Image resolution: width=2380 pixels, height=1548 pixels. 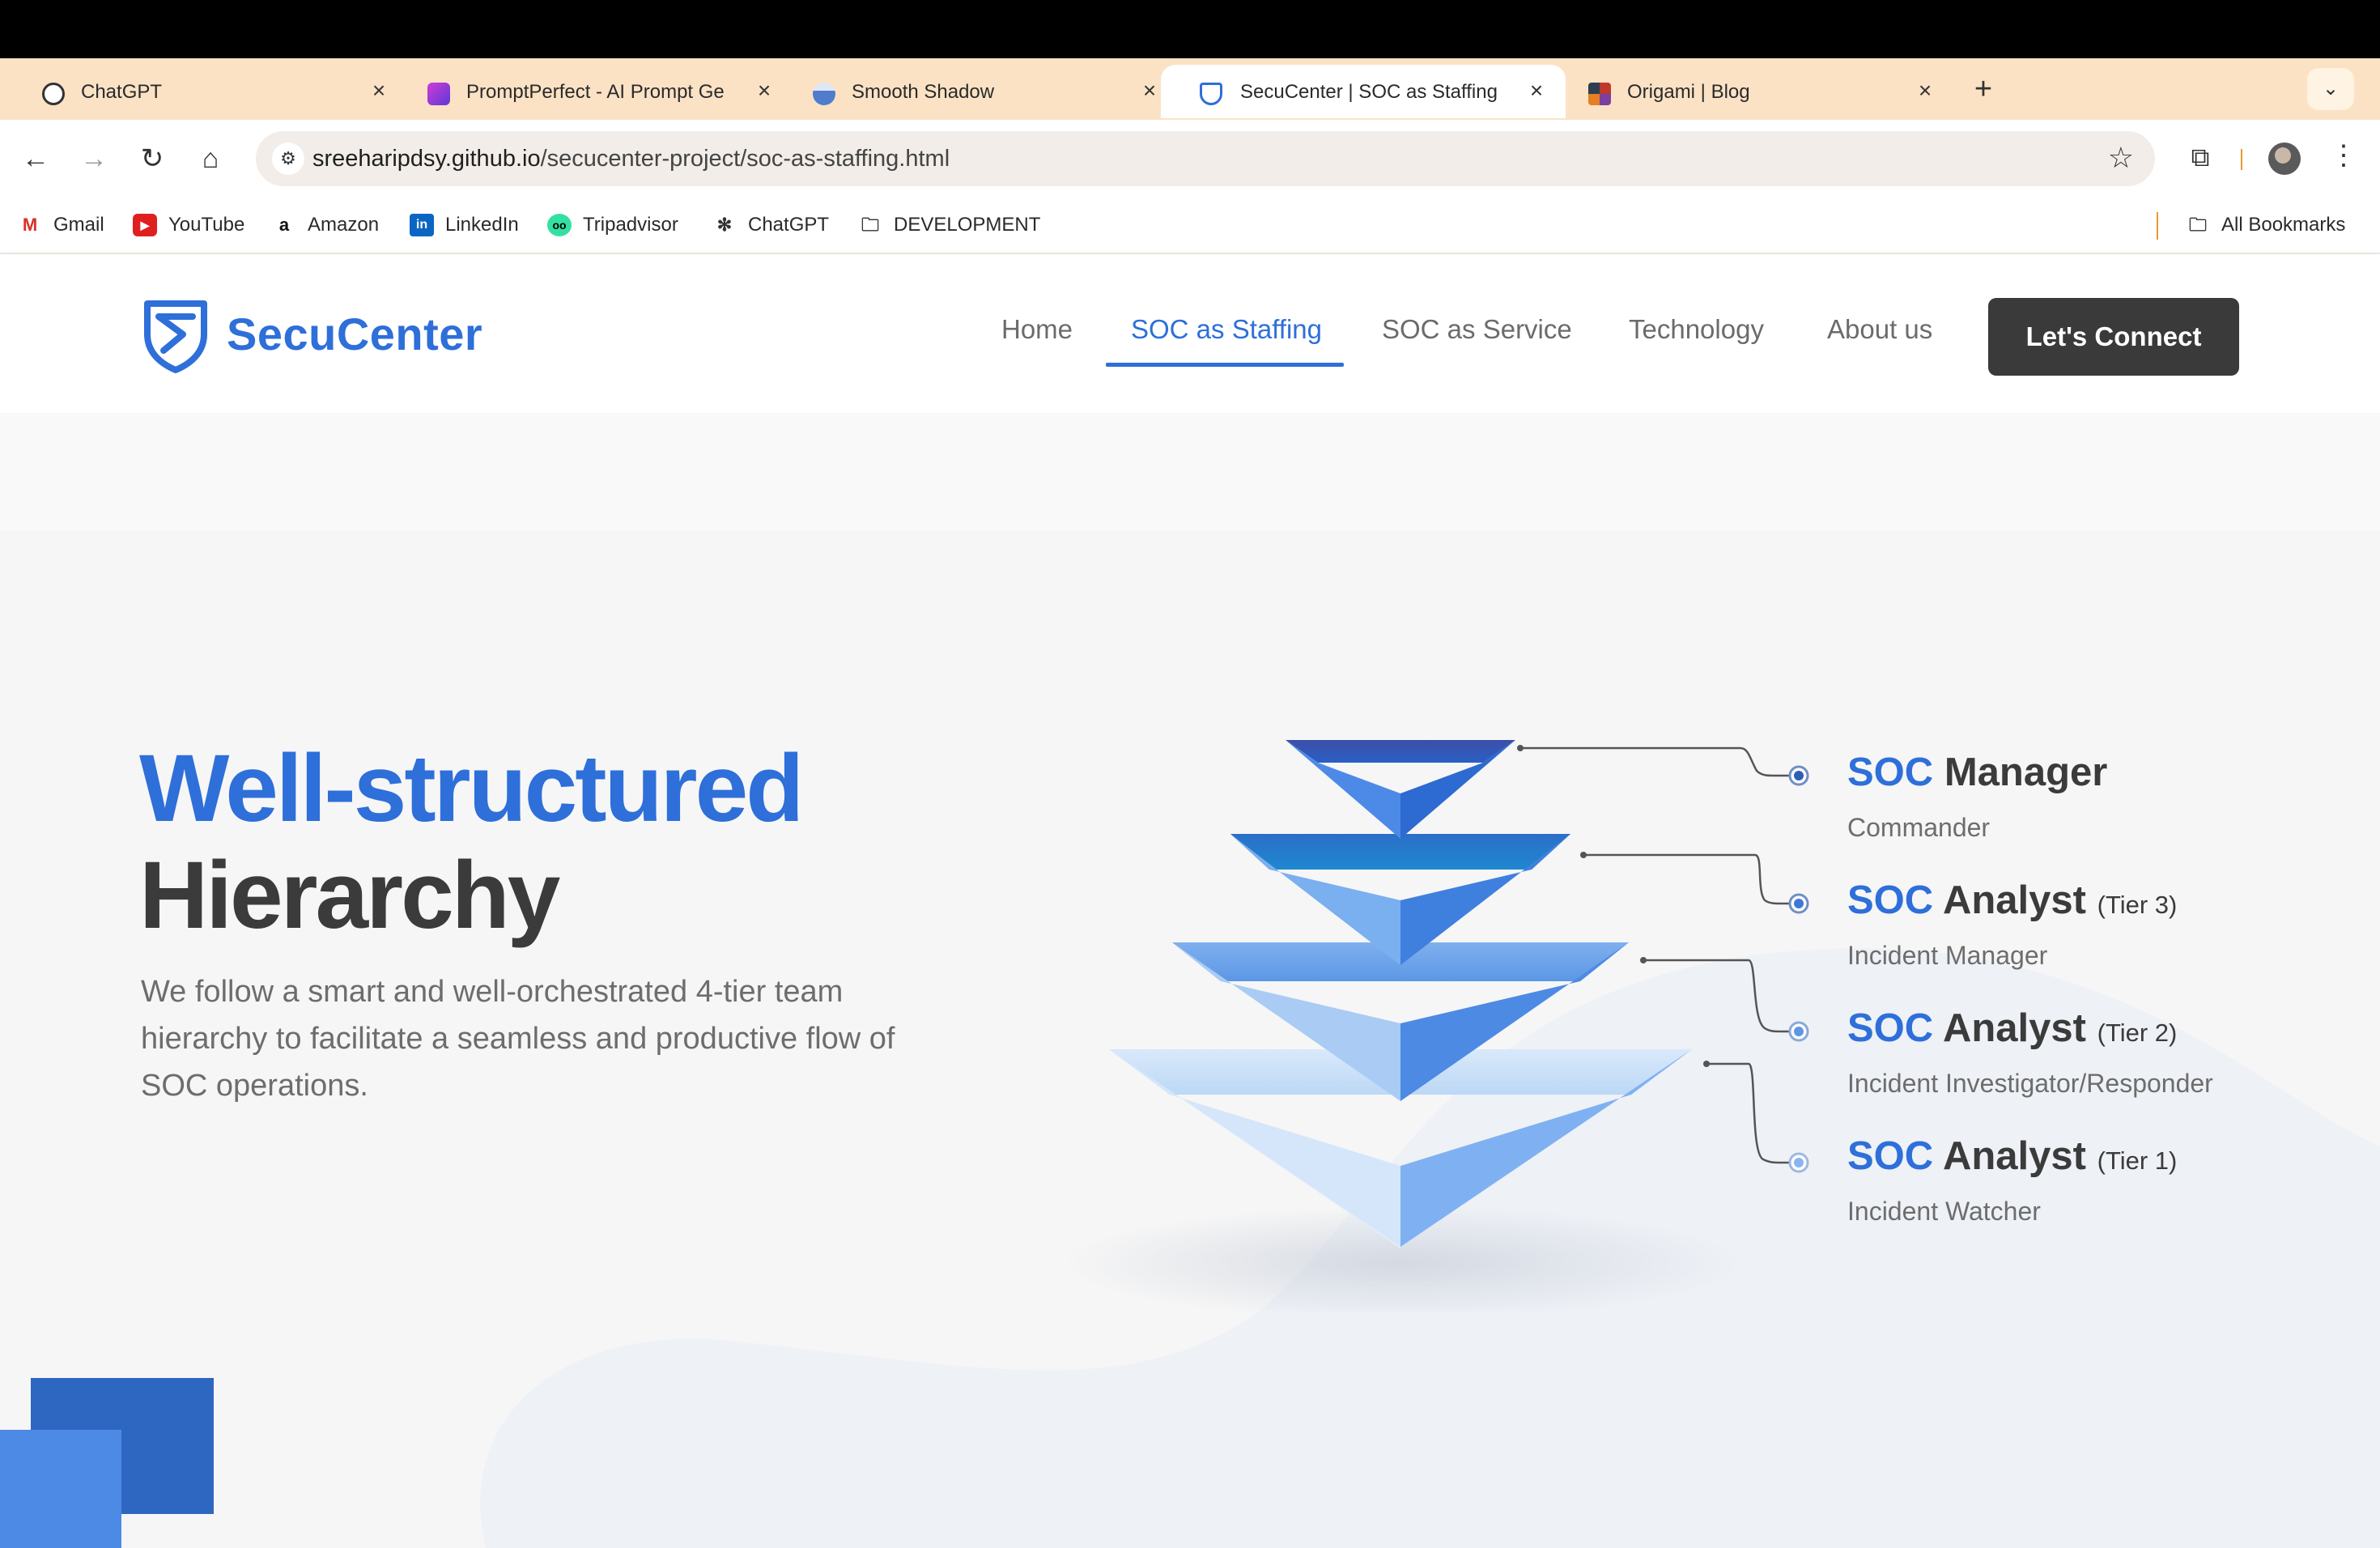 I want to click on hero-title-line1: Well-structured, so click(x=472, y=788).